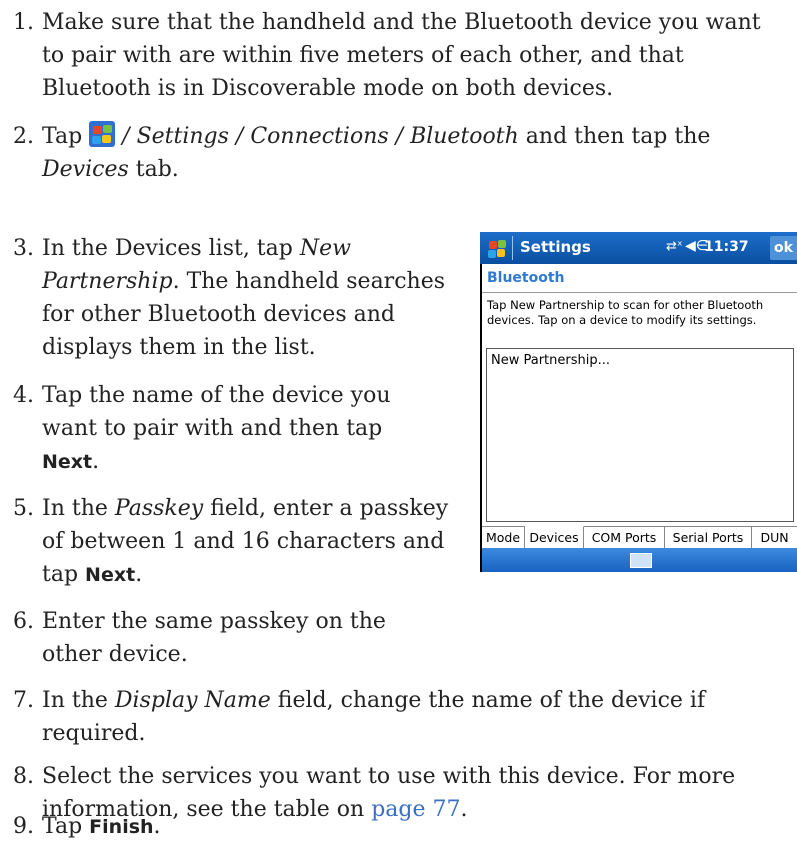 The image size is (797, 847). I want to click on step-text: field, change the name of the device if, so click(491, 700).